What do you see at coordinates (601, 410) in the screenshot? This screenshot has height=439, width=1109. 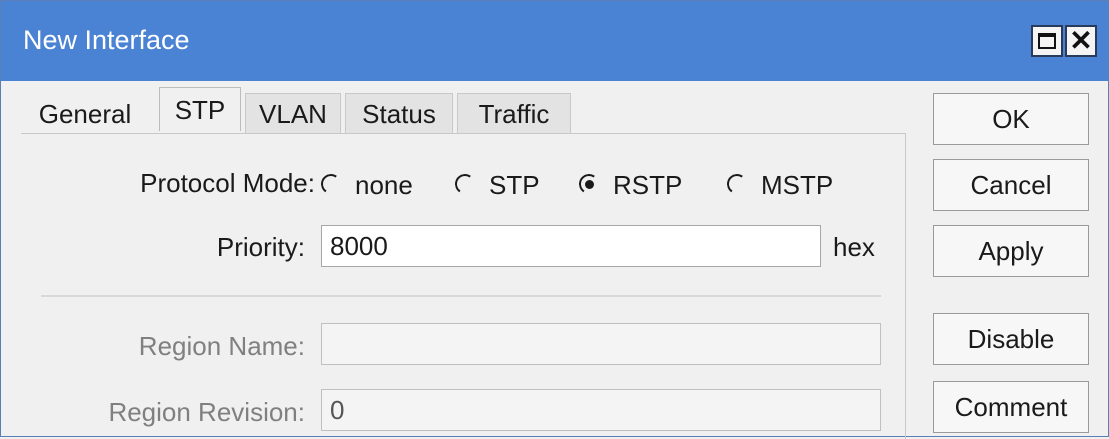 I see `region-revision-input: 0` at bounding box center [601, 410].